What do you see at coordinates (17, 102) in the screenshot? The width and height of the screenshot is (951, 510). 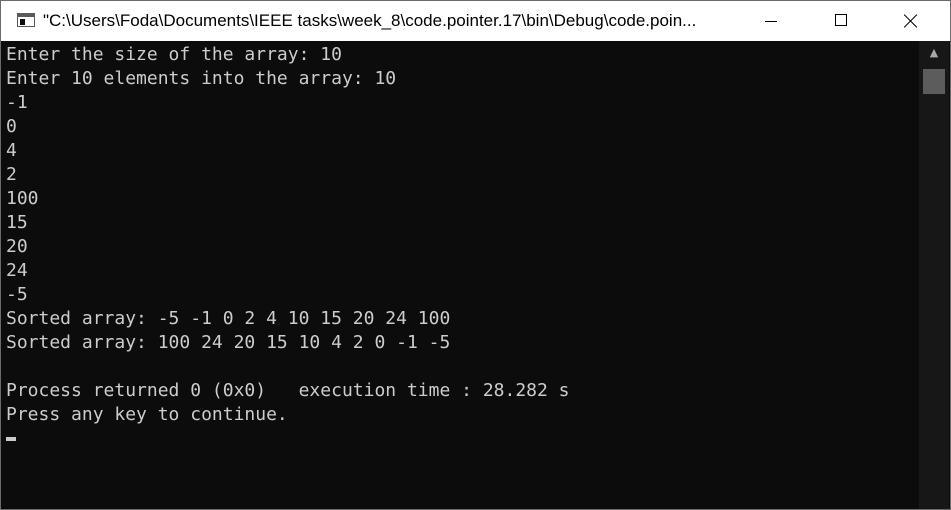 I see `console-line: -1` at bounding box center [17, 102].